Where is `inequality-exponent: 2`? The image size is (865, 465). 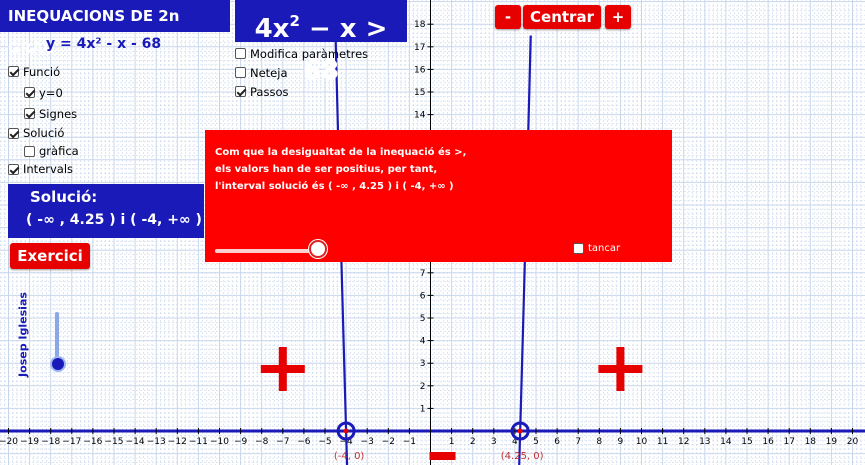 inequality-exponent: 2 is located at coordinates (294, 21).